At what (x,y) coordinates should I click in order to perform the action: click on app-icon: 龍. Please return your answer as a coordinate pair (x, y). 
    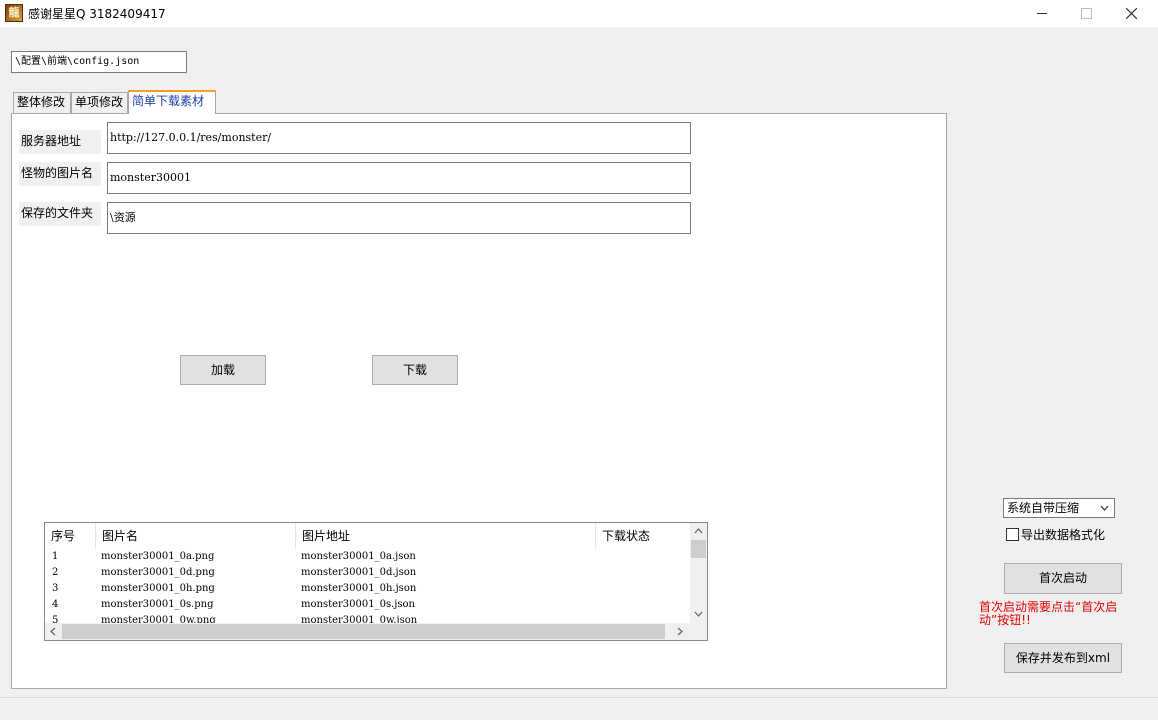
    Looking at the image, I should click on (14, 13).